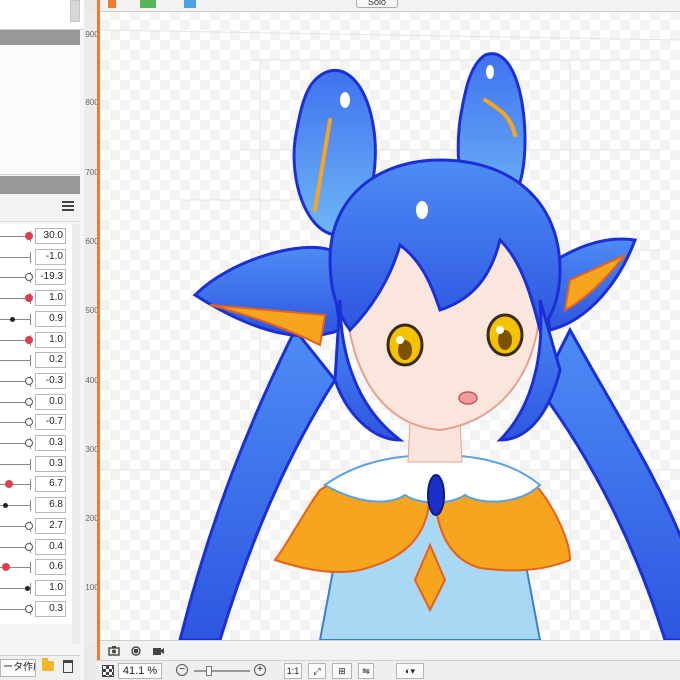 The height and width of the screenshot is (680, 680). Describe the element at coordinates (114, 650) in the screenshot. I see `camera-icon` at that location.